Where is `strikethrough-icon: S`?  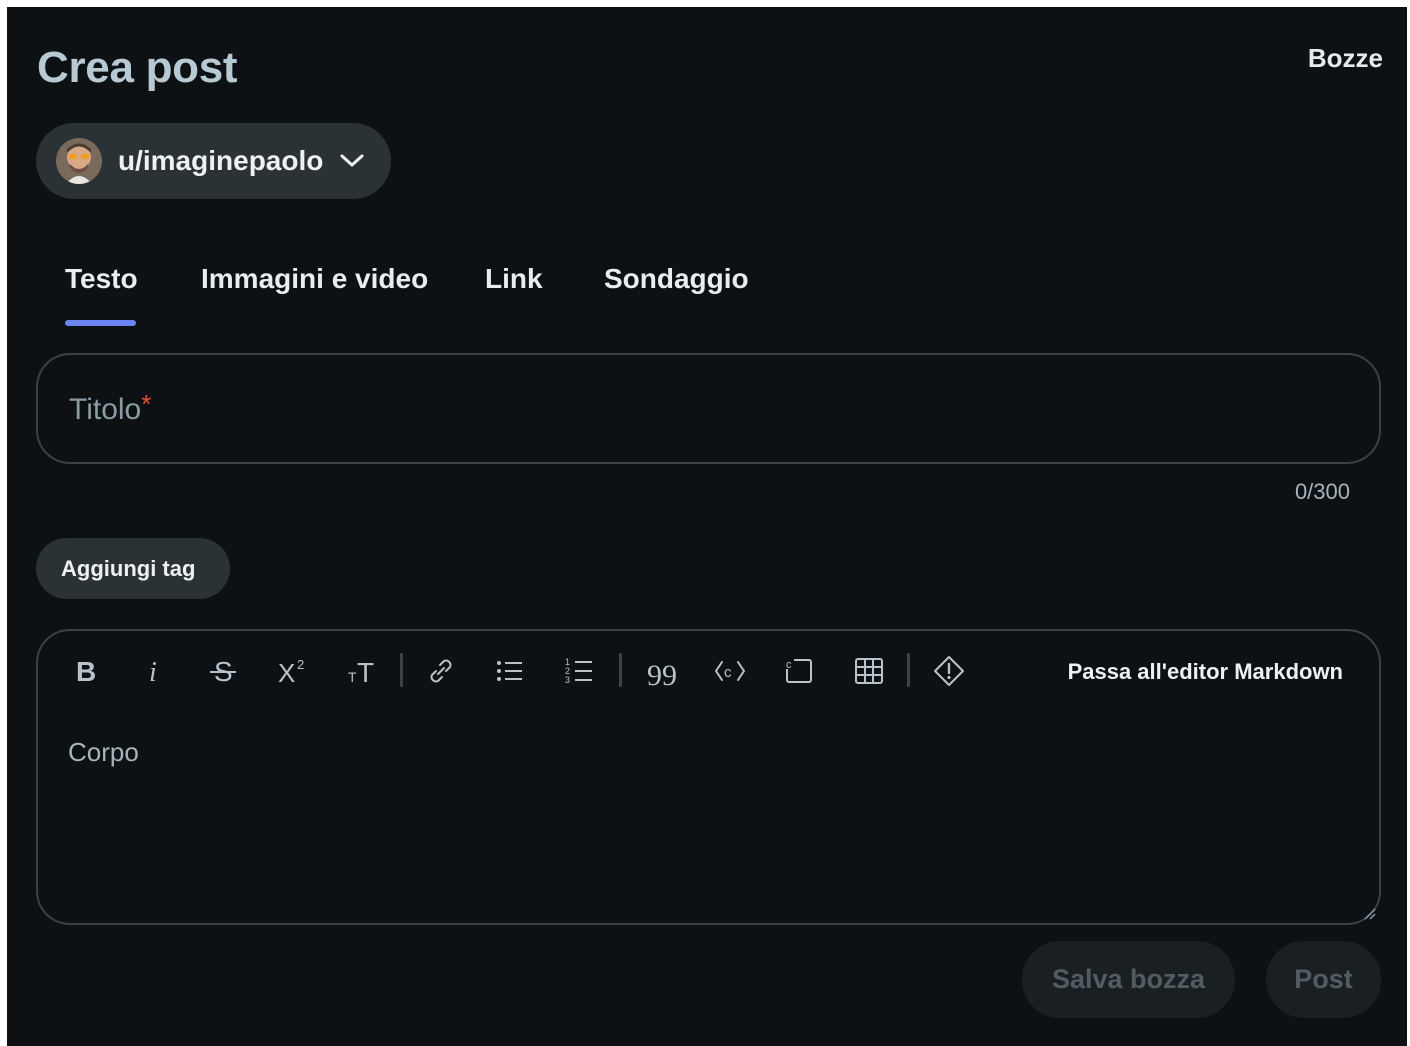
strikethrough-icon: S is located at coordinates (223, 671).